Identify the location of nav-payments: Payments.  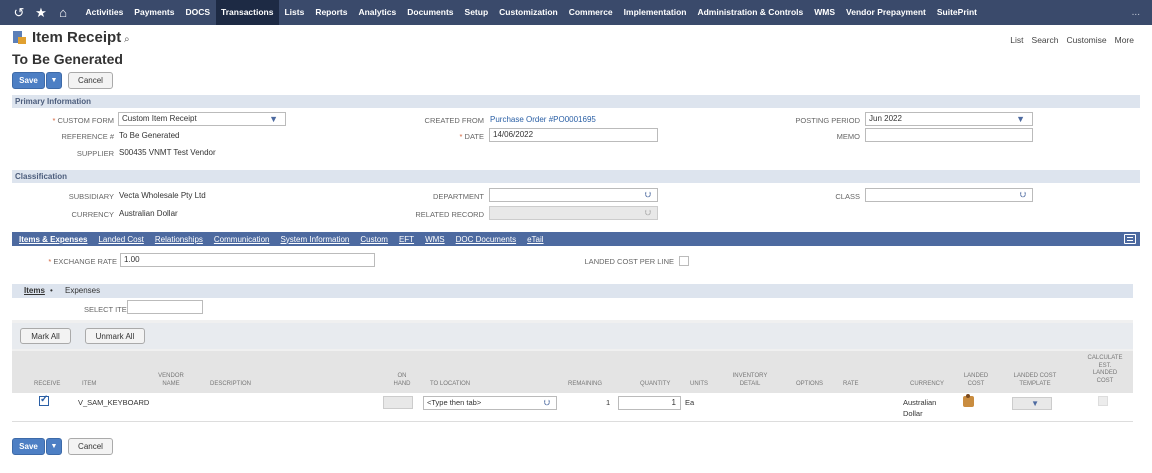
(154, 12).